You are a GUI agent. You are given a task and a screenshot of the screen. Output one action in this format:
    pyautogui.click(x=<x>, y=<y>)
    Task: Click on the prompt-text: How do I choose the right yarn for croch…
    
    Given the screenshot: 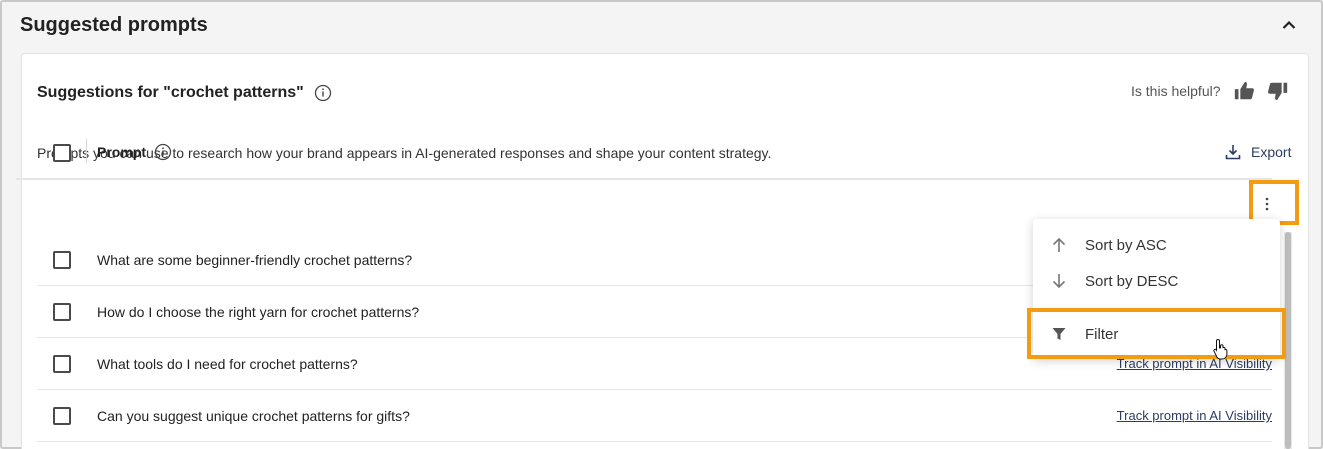 What is the action you would take?
    pyautogui.click(x=258, y=312)
    